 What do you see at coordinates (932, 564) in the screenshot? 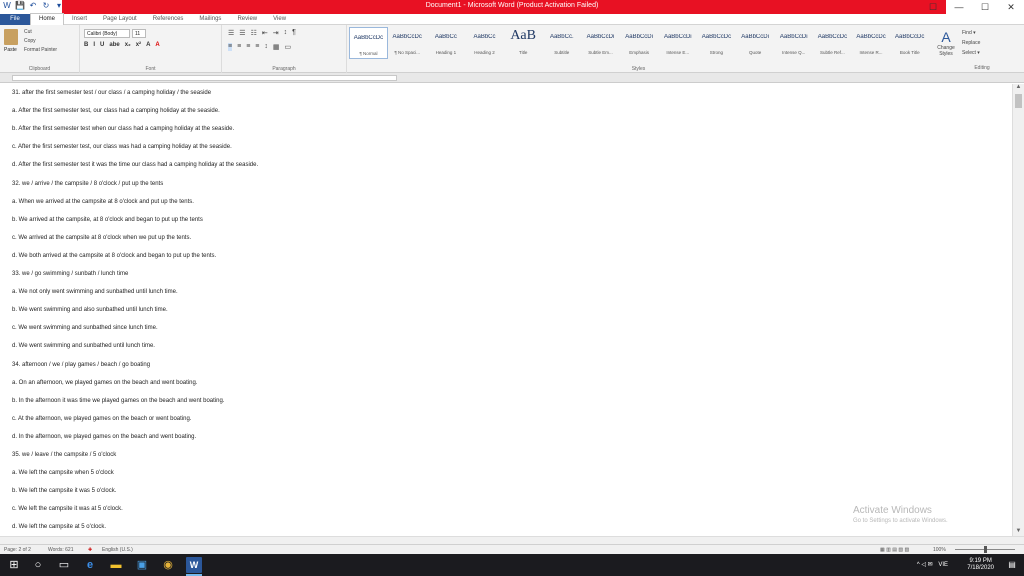
I see `system-tray-icons: ^ ◁ ✉ VIE` at bounding box center [932, 564].